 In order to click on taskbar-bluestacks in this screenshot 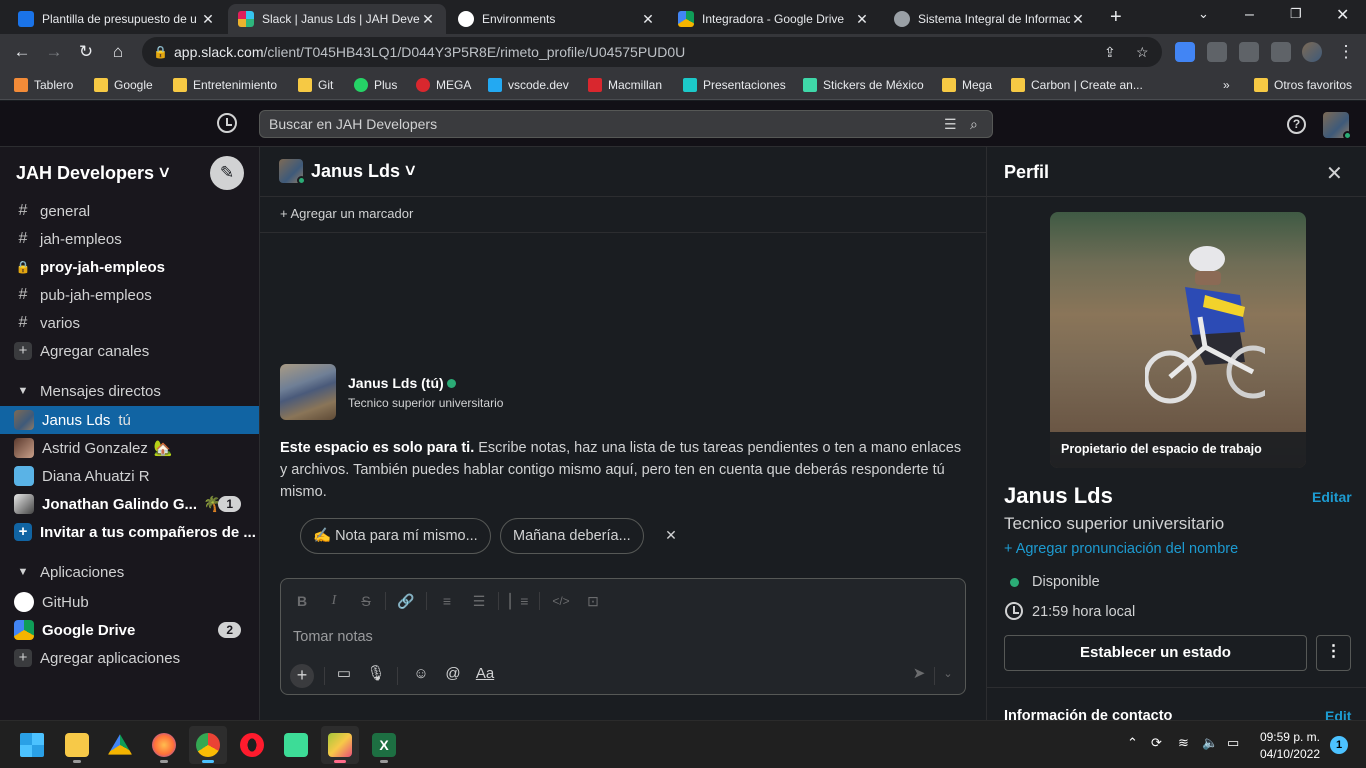, I will do `click(340, 745)`.